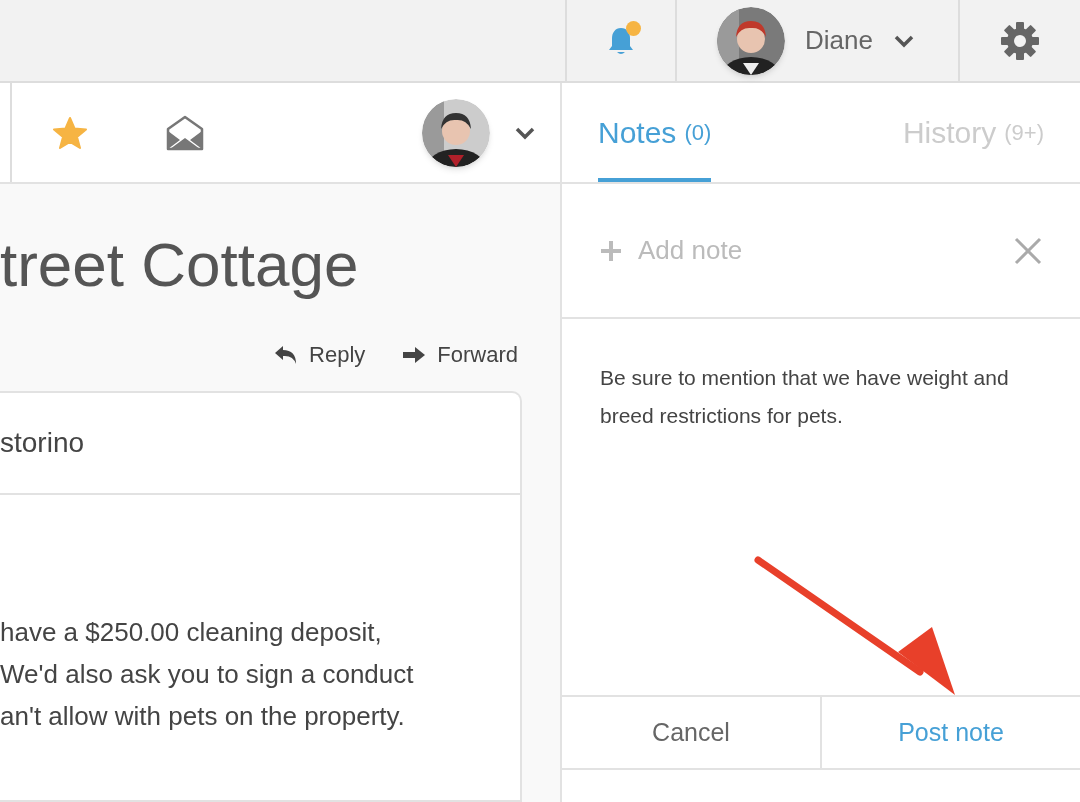 The image size is (1080, 802). What do you see at coordinates (691, 732) in the screenshot?
I see `cancel-button: Cancel` at bounding box center [691, 732].